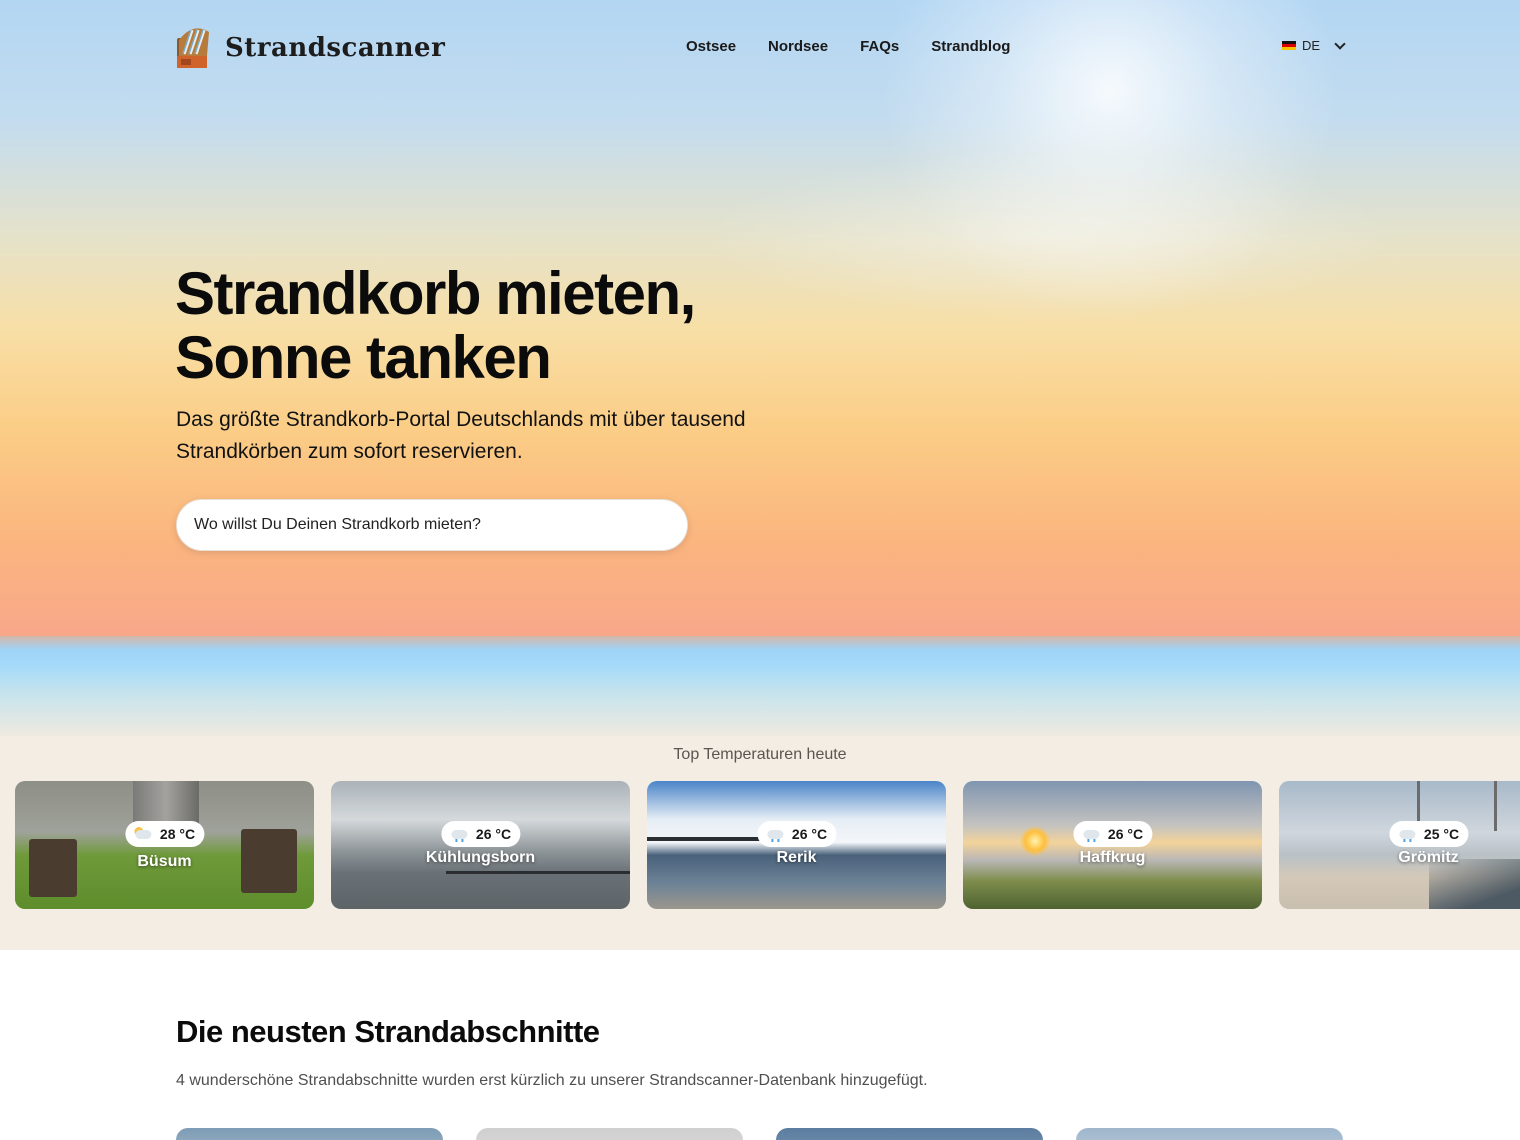 The width and height of the screenshot is (1520, 1140). Describe the element at coordinates (177, 834) in the screenshot. I see `temperature-value: 28 °C` at that location.